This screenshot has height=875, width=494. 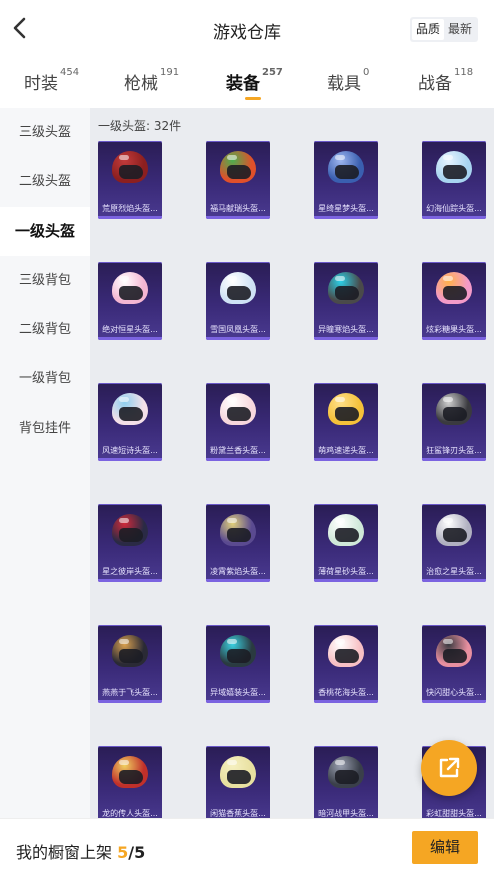 What do you see at coordinates (141, 84) in the screenshot?
I see `tab-label: 枪械` at bounding box center [141, 84].